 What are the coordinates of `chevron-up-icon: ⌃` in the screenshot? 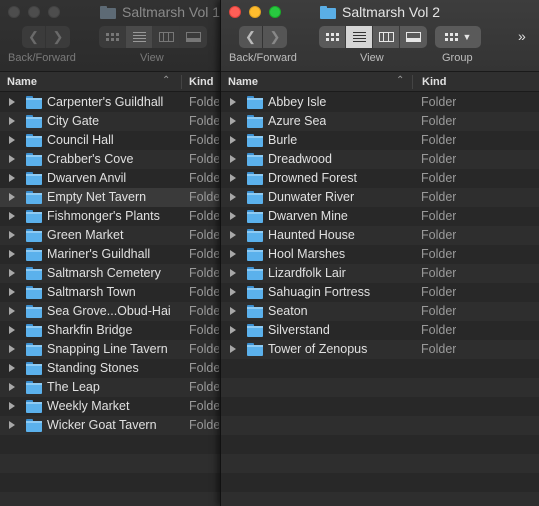 It's located at (400, 80).